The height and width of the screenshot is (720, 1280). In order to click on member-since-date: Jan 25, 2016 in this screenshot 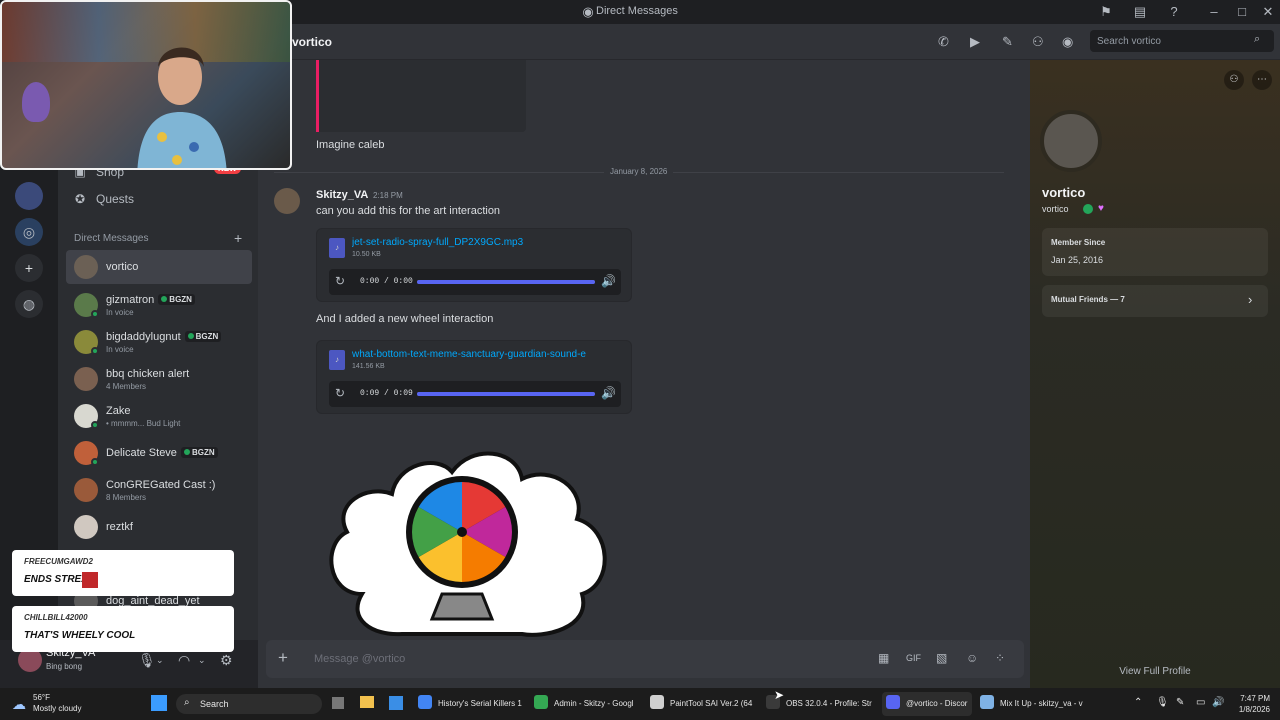, I will do `click(1077, 260)`.